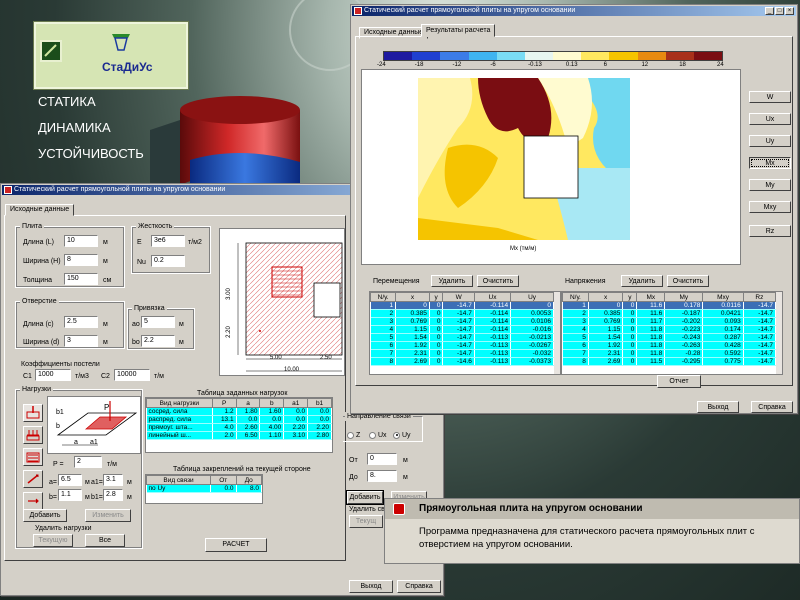 This screenshot has width=800, height=600. Describe the element at coordinates (462, 321) in the screenshot. I see `table-row: 3 0.769 0 -14.7 -0.114 0.0106` at that location.